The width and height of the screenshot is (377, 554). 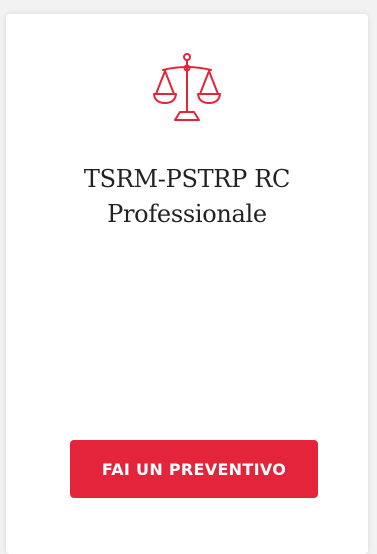 I want to click on product-title-line2: Professionale, so click(x=187, y=214).